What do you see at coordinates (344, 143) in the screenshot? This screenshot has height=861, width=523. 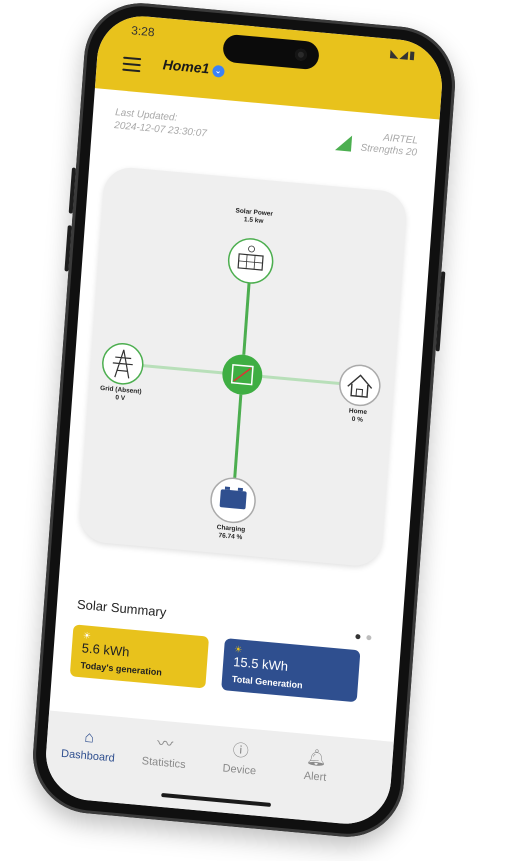 I see `signal-icon` at bounding box center [344, 143].